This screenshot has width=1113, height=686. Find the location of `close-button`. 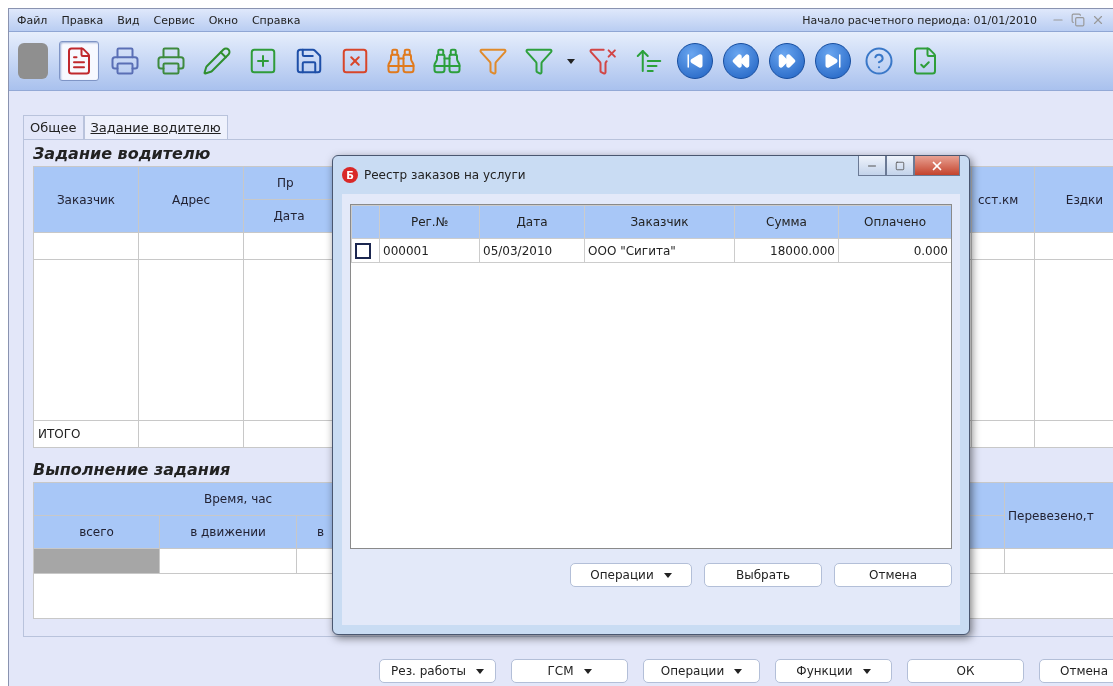

close-button is located at coordinates (937, 166).